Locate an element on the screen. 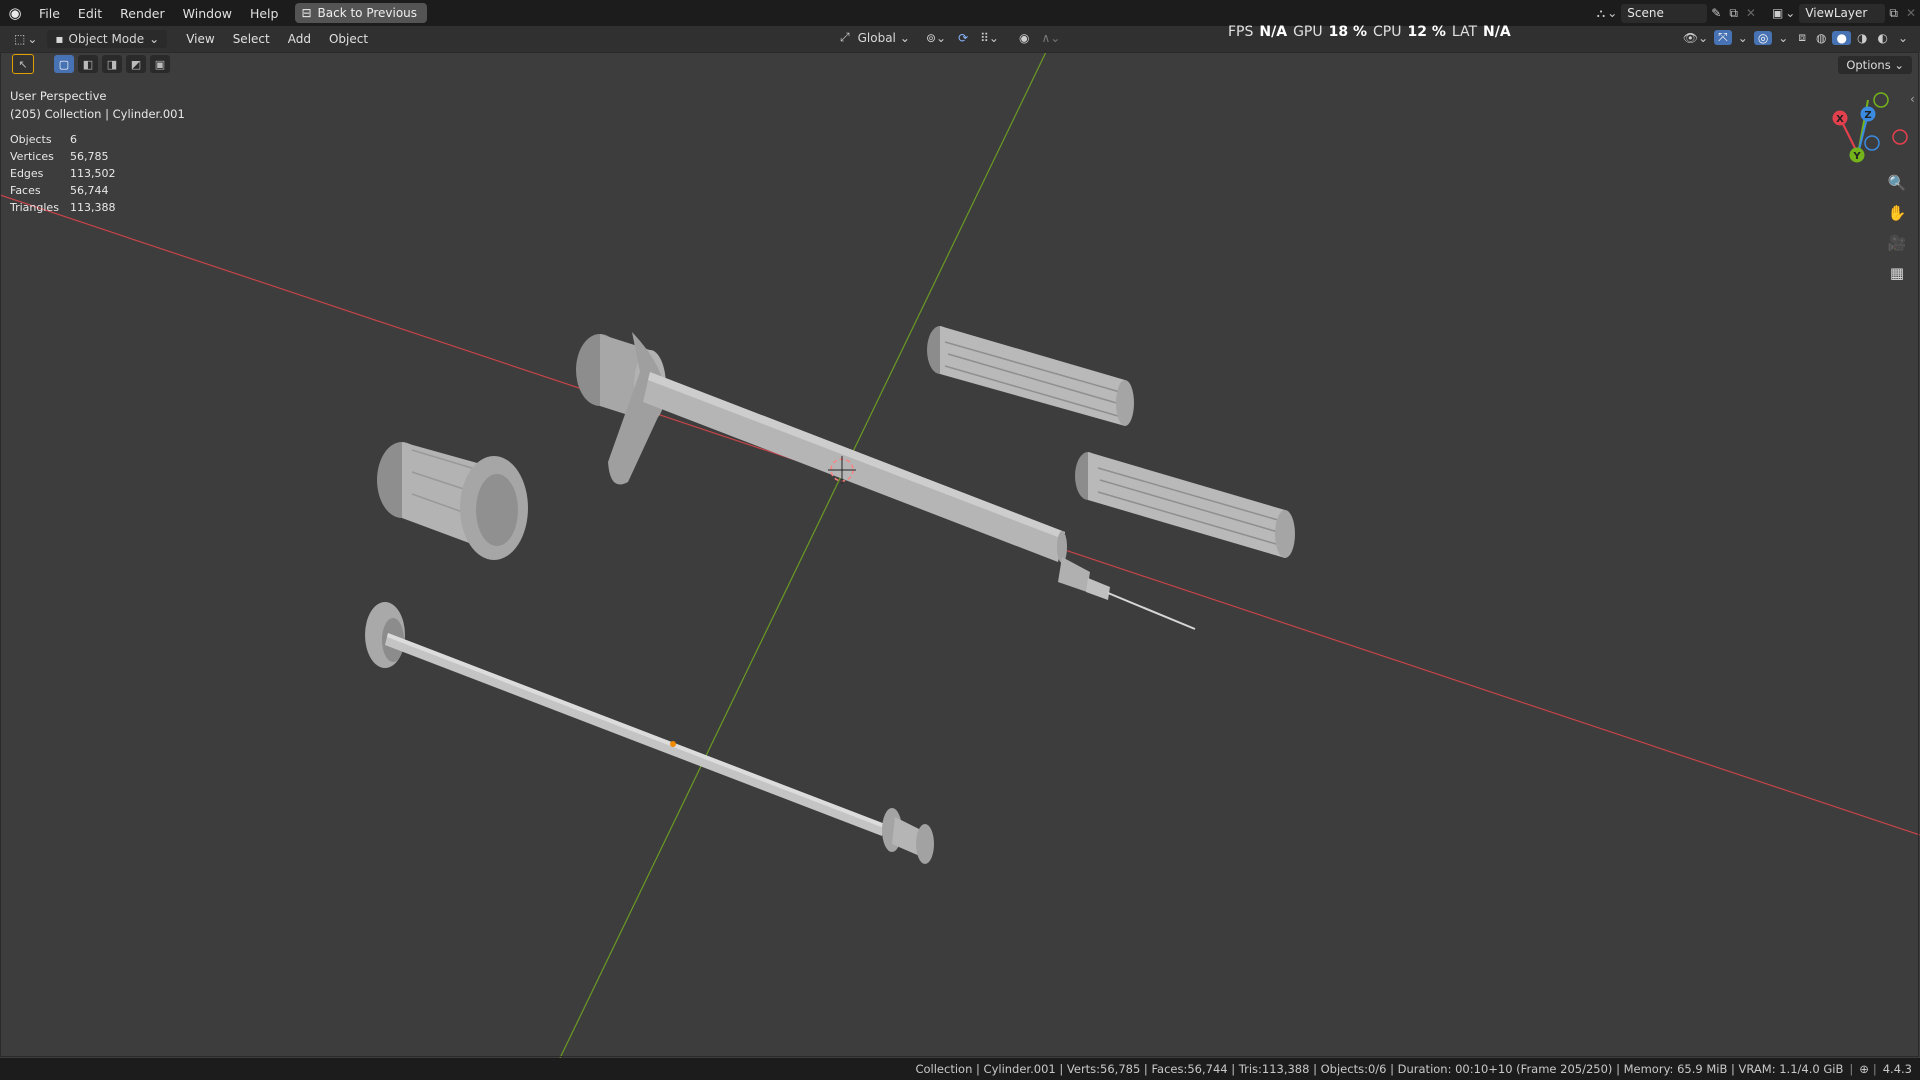  stat-row: Faces 56,744 is located at coordinates (63, 190).